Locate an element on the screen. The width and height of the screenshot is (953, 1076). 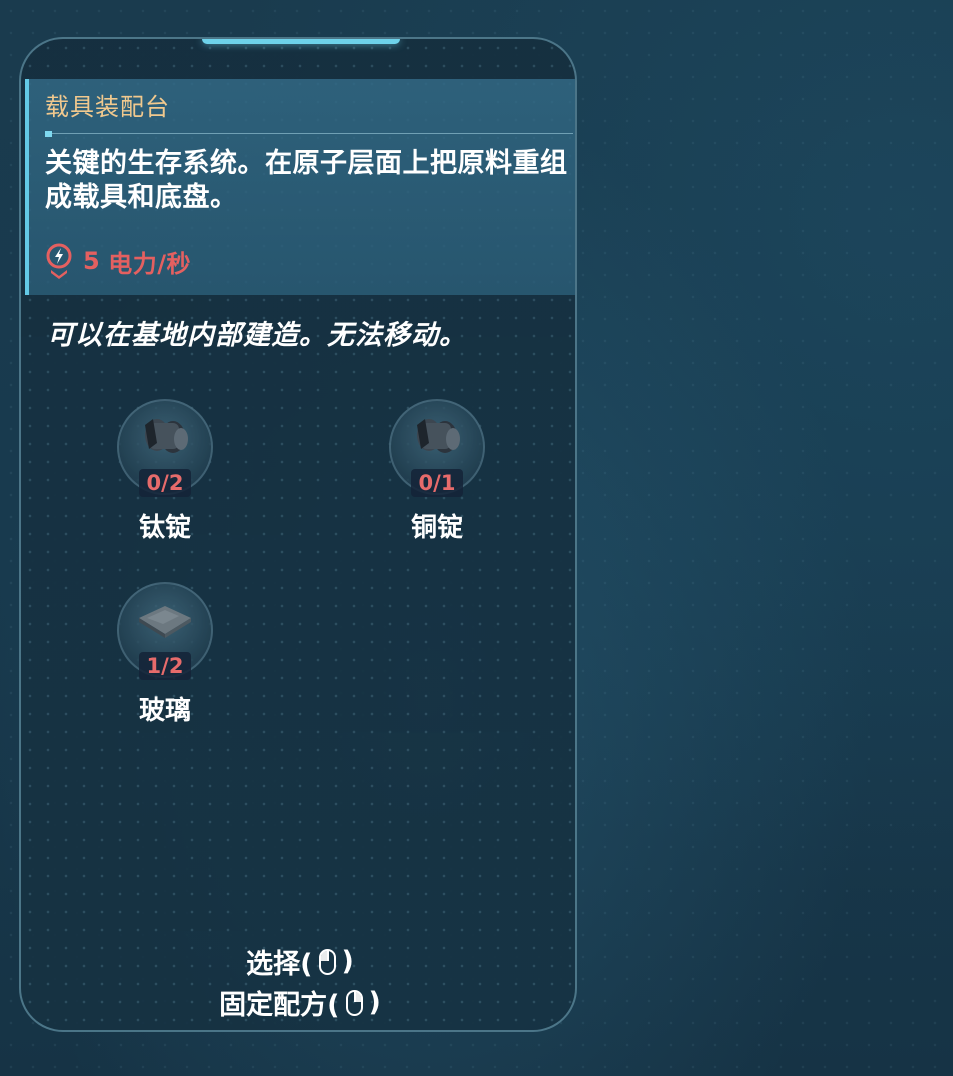
power-value: 5 is located at coordinates (92, 261).